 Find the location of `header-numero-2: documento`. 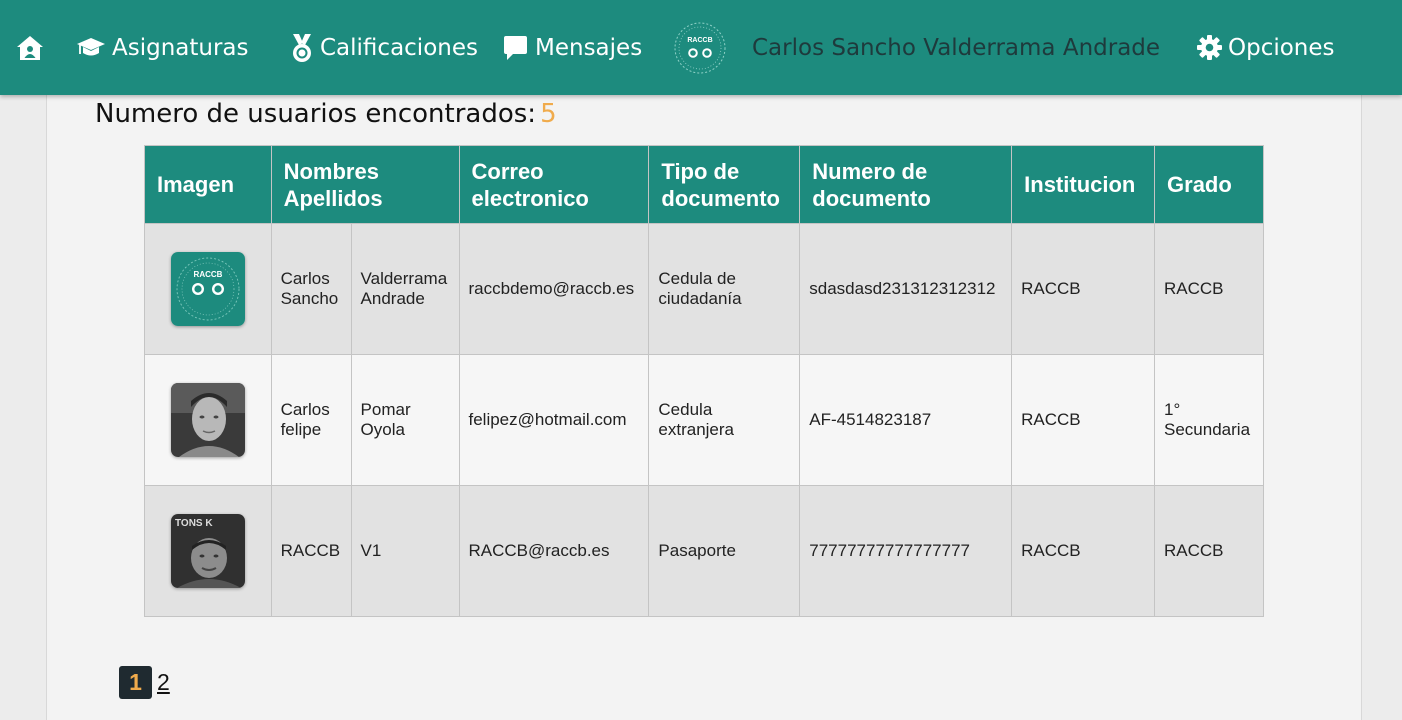

header-numero-2: documento is located at coordinates (871, 198).